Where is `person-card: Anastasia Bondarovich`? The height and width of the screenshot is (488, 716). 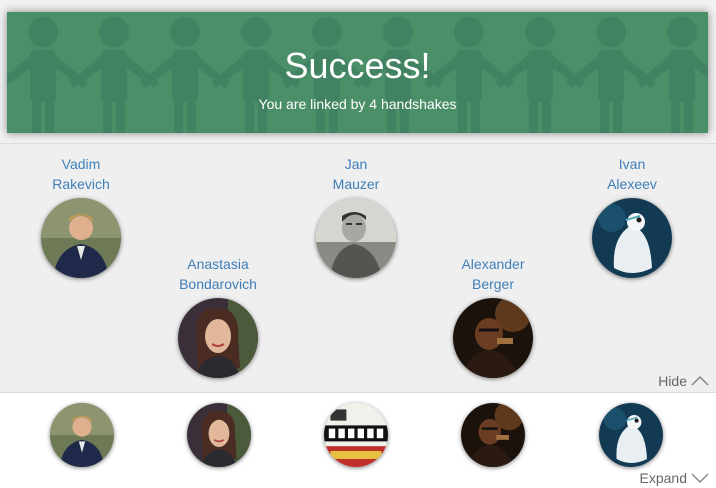 person-card: Anastasia Bondarovich is located at coordinates (218, 316).